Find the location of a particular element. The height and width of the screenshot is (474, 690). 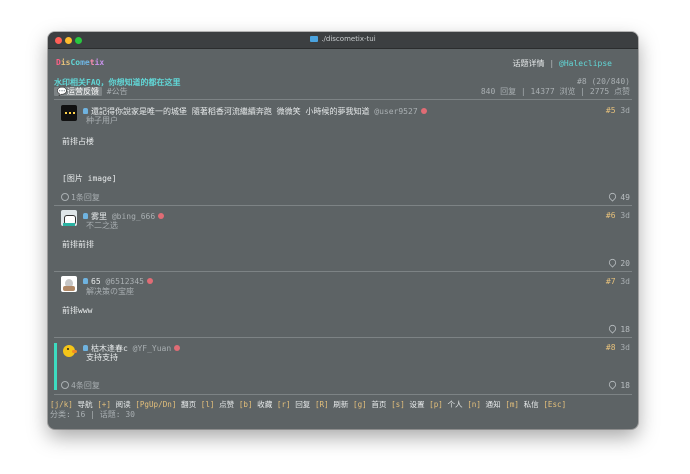

brand-part: Co is located at coordinates (75, 62).